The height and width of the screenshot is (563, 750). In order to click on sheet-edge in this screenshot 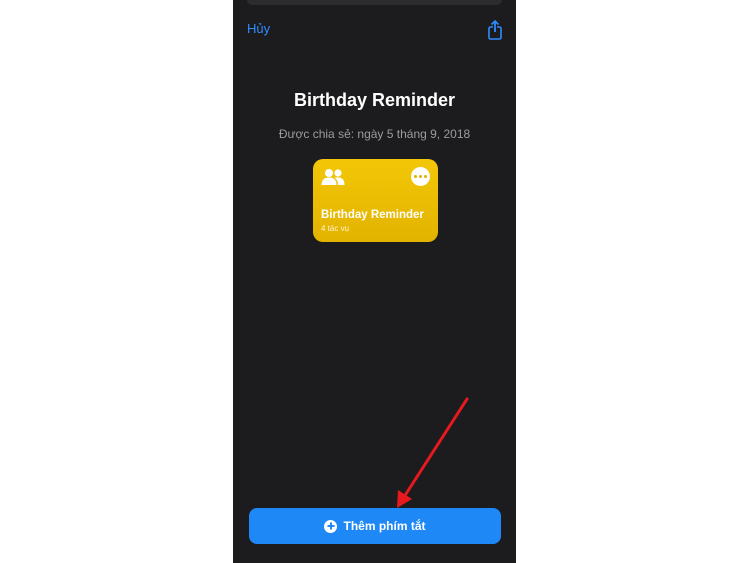, I will do `click(374, 2)`.